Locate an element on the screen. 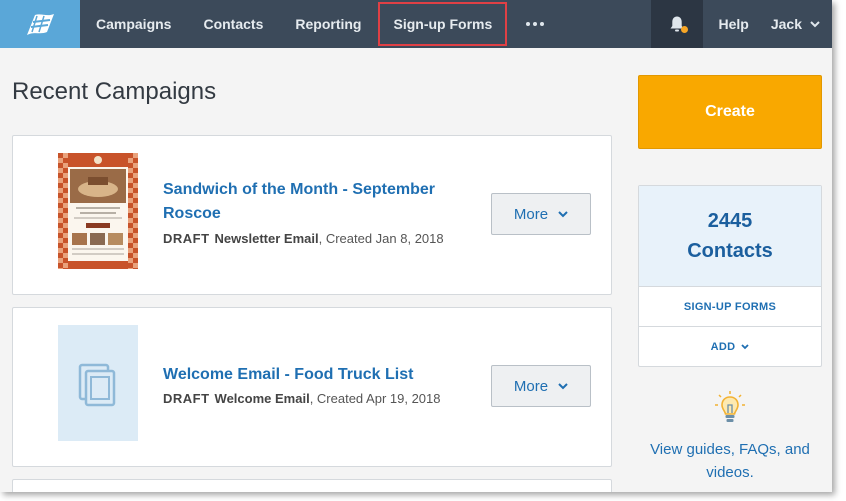 This screenshot has height=501, width=846. campaign-card is located at coordinates (312, 485).